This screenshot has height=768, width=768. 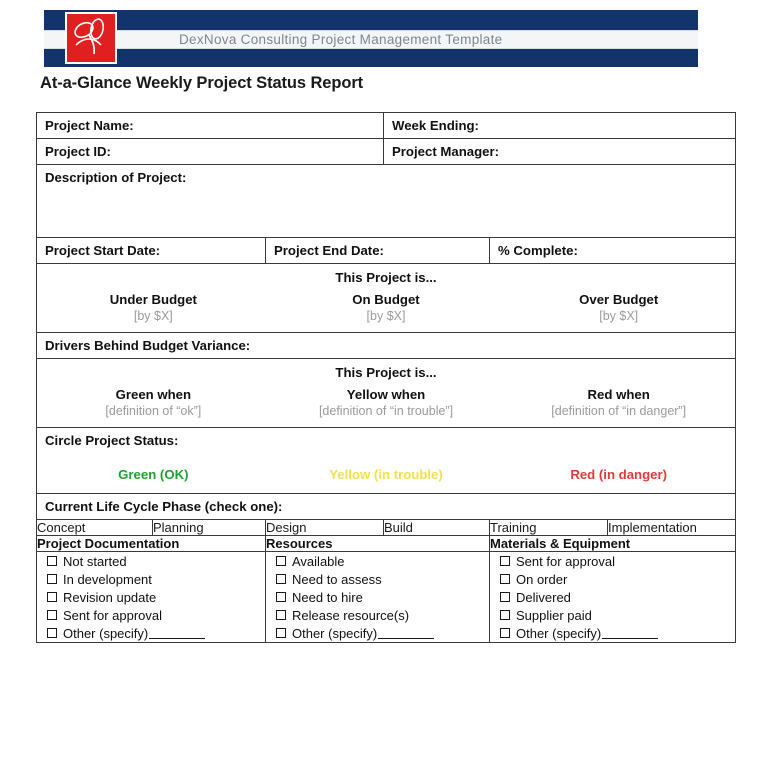 What do you see at coordinates (318, 561) in the screenshot?
I see `checkbox-label: Available` at bounding box center [318, 561].